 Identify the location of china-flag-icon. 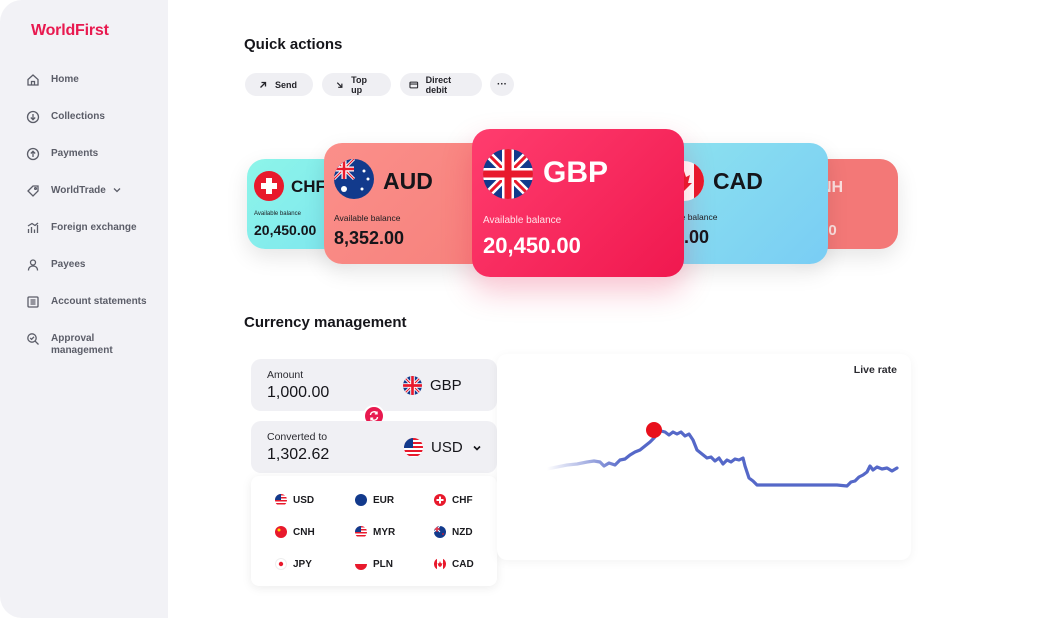
(281, 532).